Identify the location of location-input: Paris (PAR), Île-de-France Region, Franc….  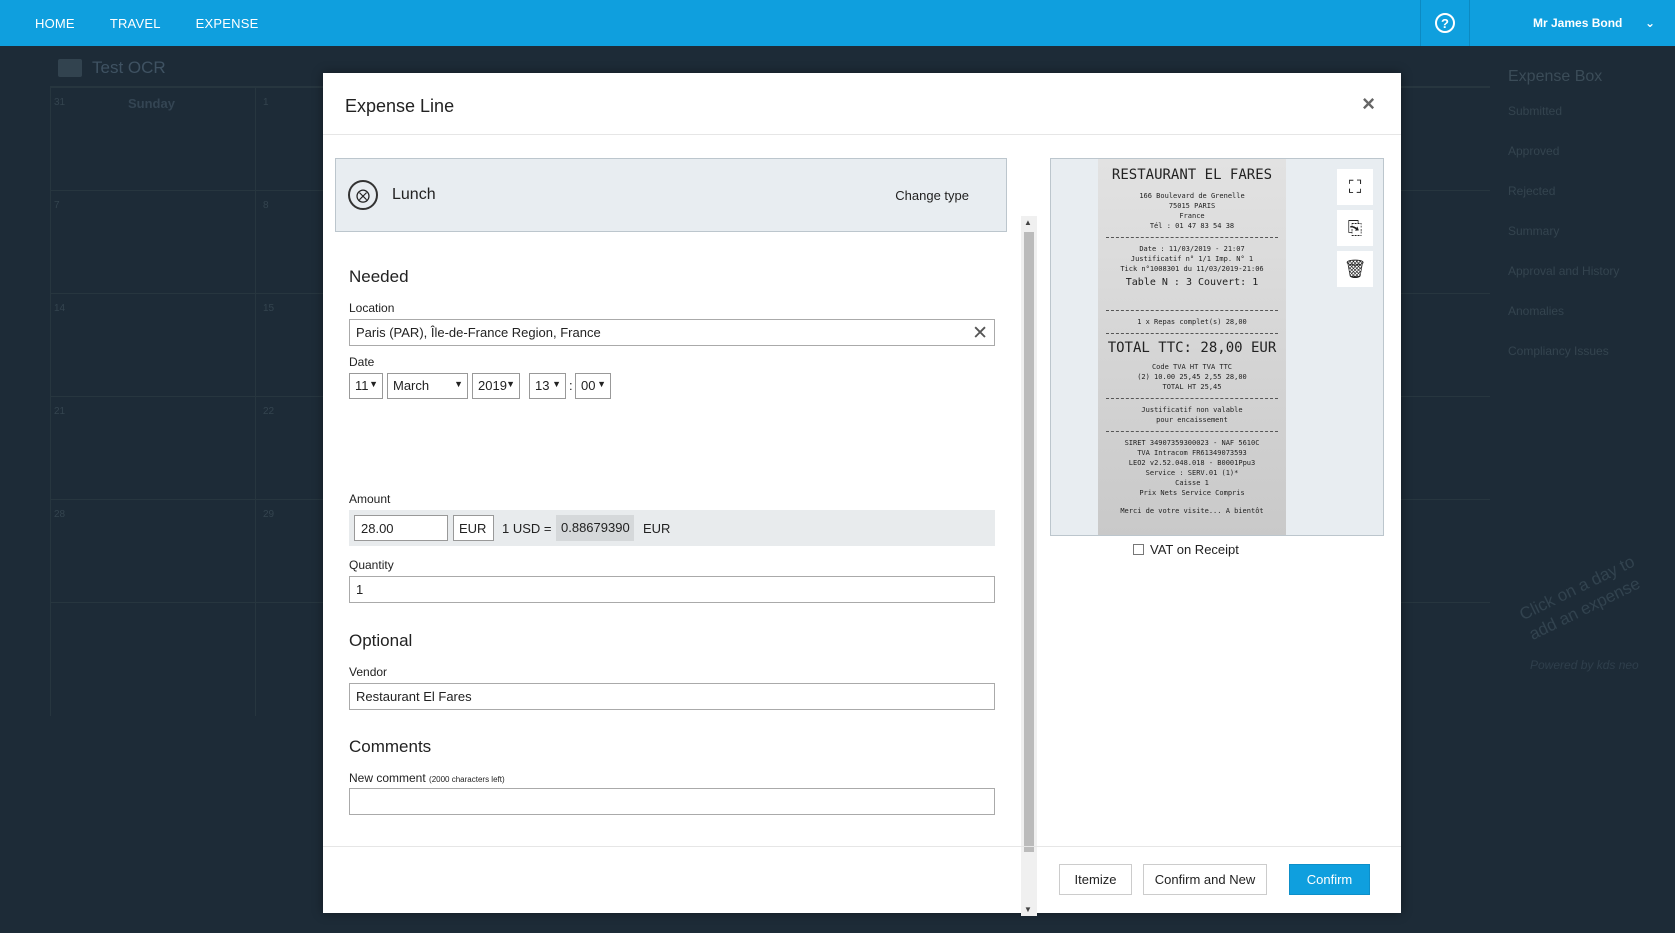
(672, 332).